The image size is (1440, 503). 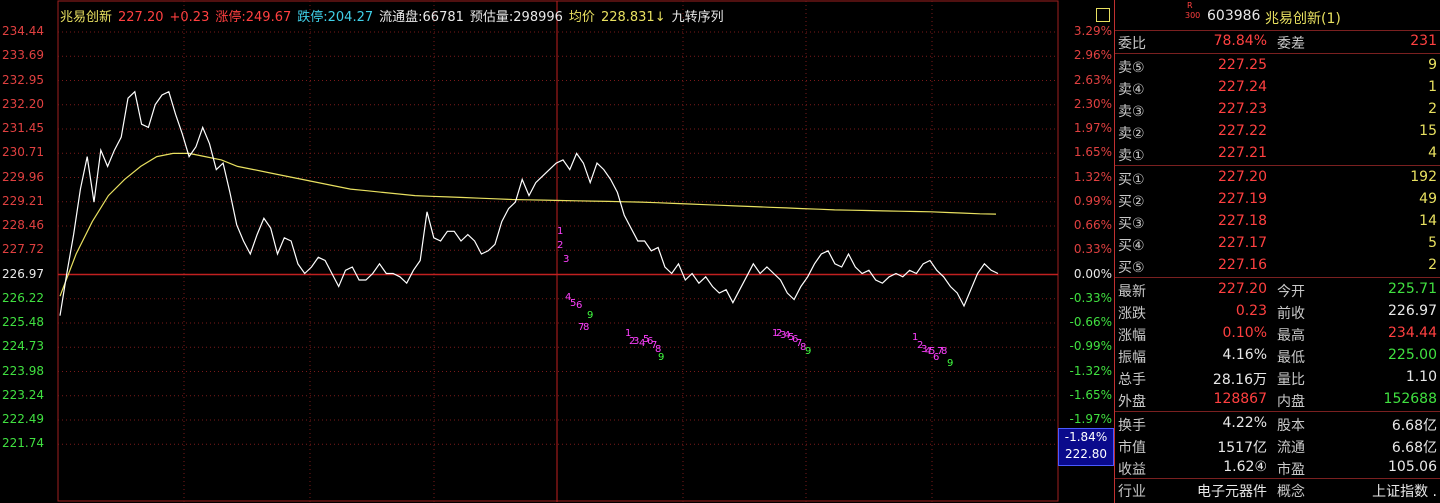 I want to click on maximize-icon, so click(x=1103, y=15).